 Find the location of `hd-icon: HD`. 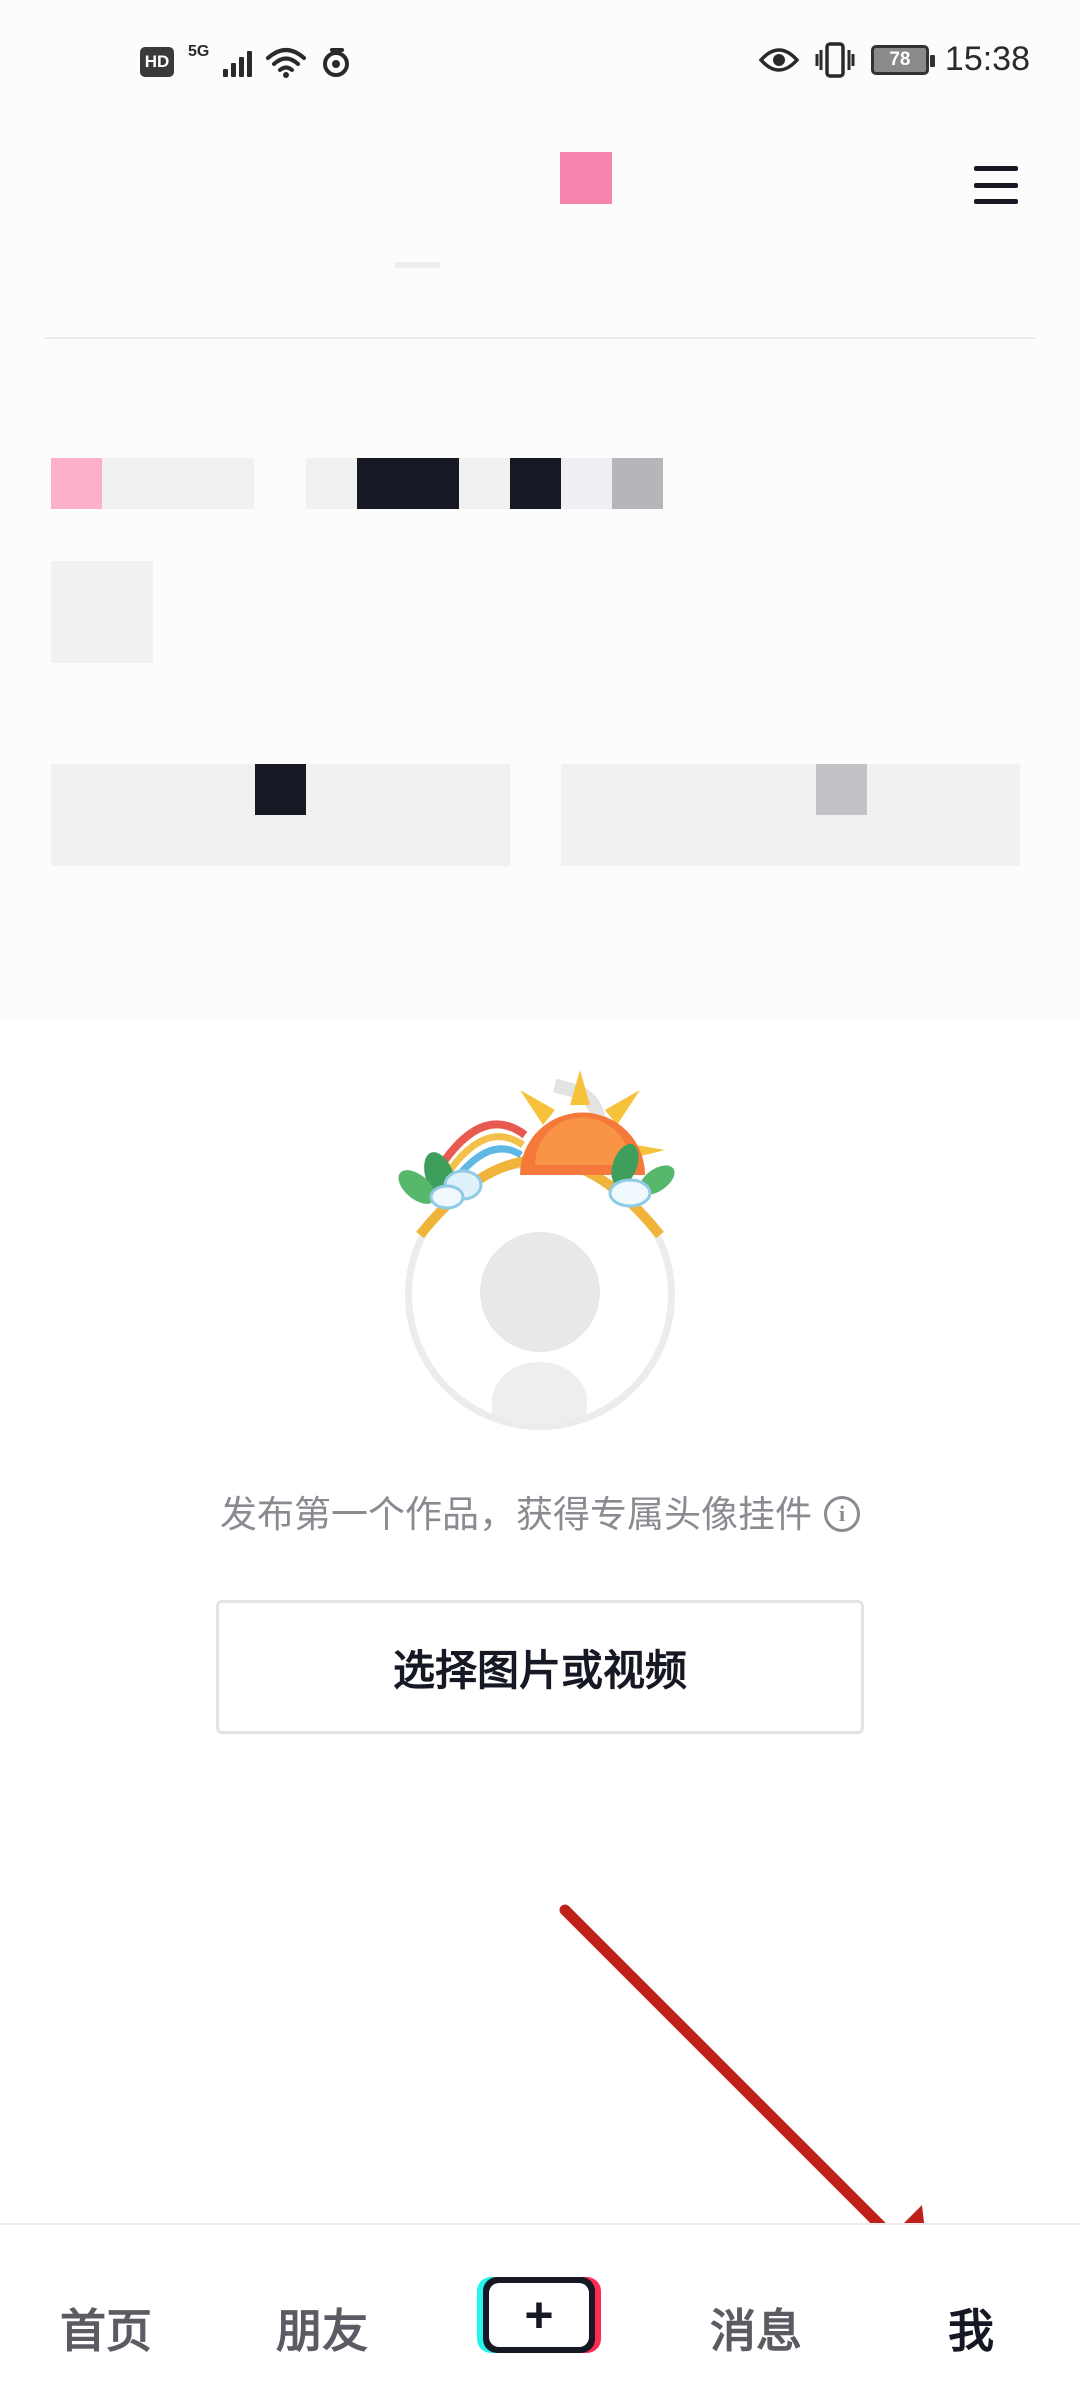

hd-icon: HD is located at coordinates (157, 62).